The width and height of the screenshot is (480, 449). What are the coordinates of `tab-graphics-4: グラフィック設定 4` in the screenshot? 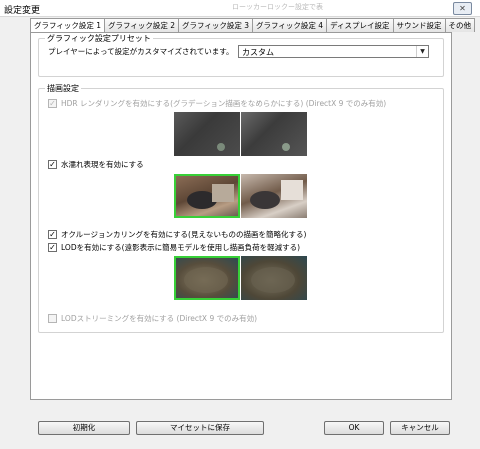 It's located at (290, 25).